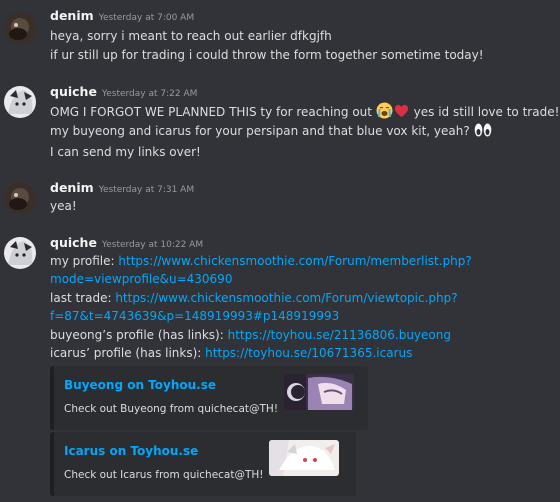 The height and width of the screenshot is (502, 560). I want to click on embed-title: Buyeong on Toyhou.se, so click(140, 385).